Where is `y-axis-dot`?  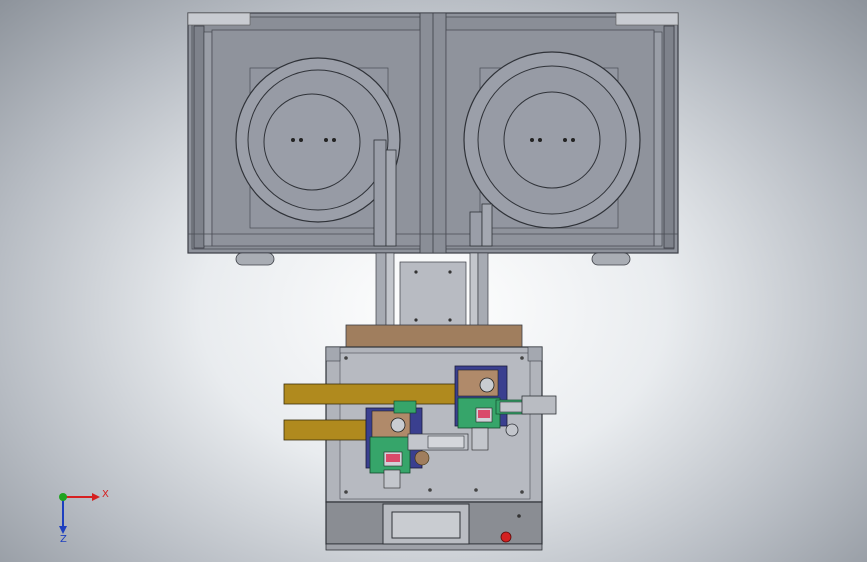 y-axis-dot is located at coordinates (63, 497).